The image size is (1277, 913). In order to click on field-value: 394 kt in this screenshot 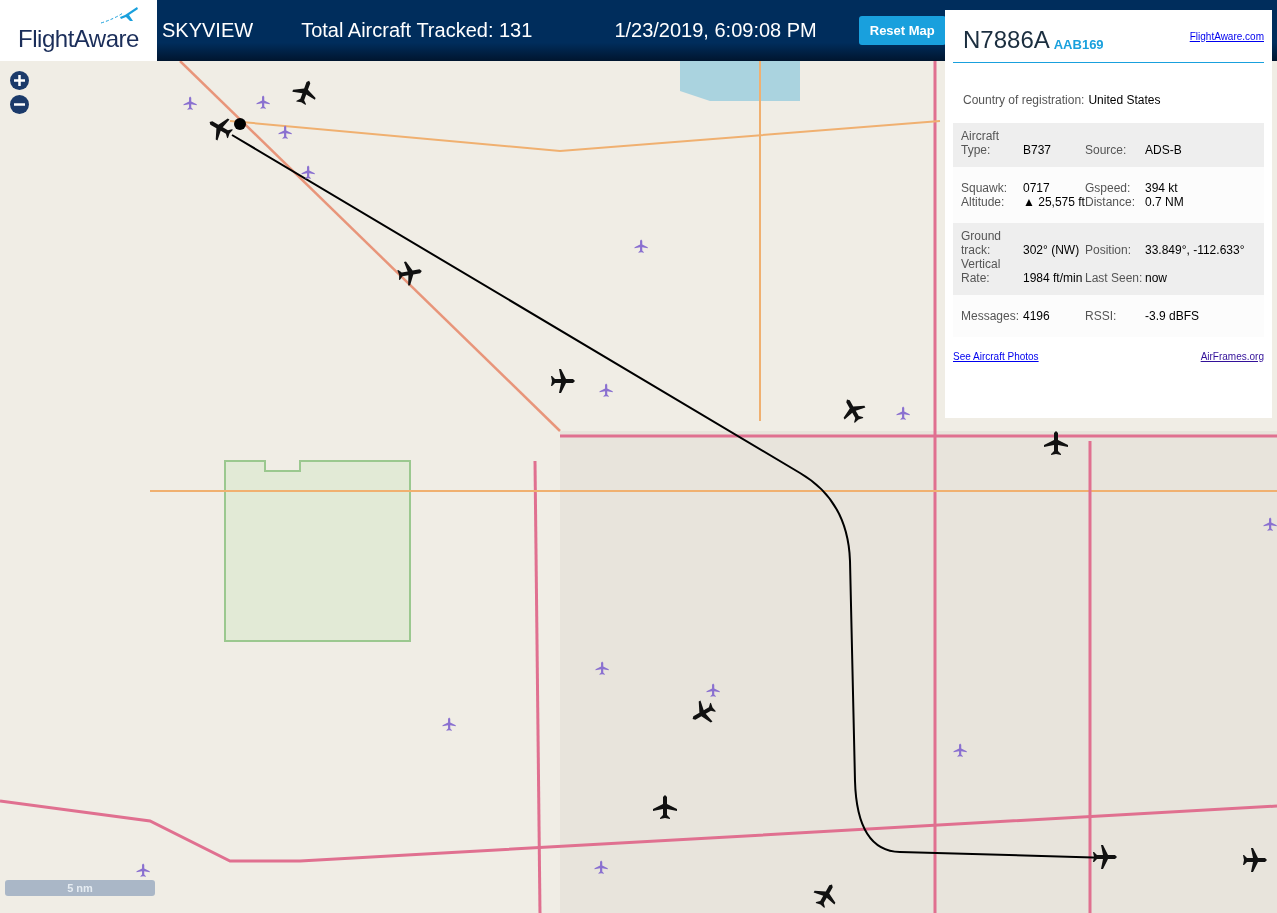, I will do `click(1162, 188)`.